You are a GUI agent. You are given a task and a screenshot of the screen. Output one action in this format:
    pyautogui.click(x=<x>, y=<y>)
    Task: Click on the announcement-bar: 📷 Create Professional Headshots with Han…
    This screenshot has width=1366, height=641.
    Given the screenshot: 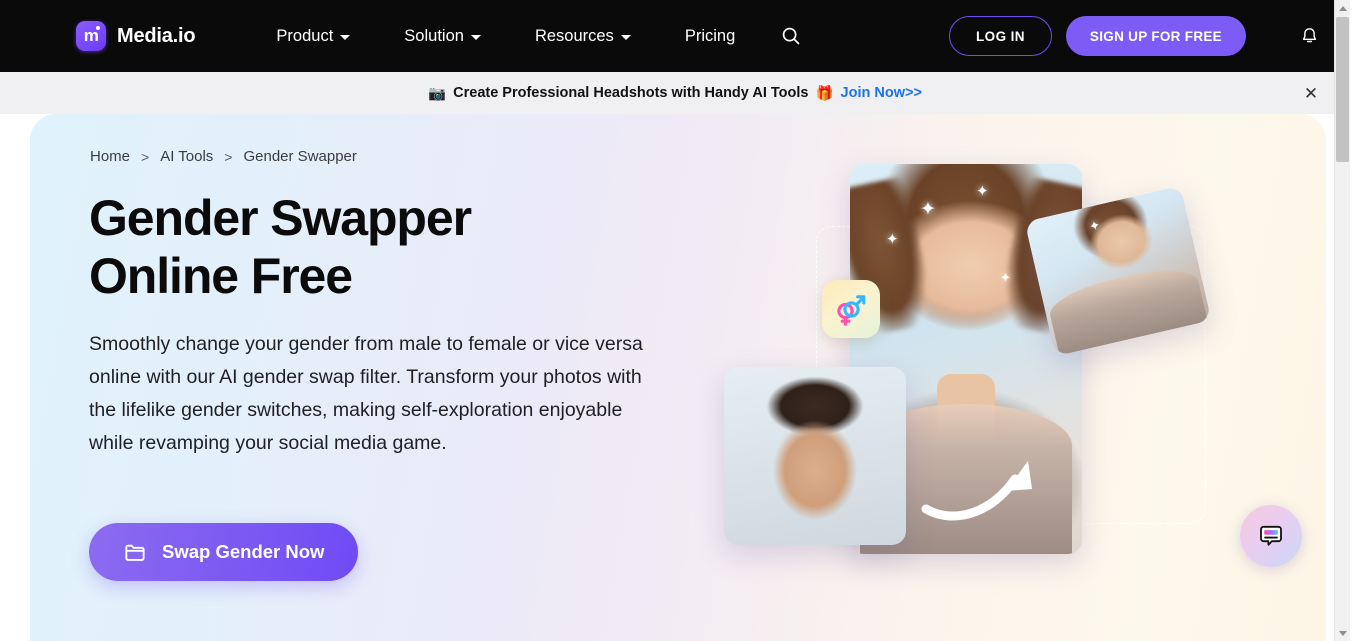 What is the action you would take?
    pyautogui.click(x=675, y=93)
    